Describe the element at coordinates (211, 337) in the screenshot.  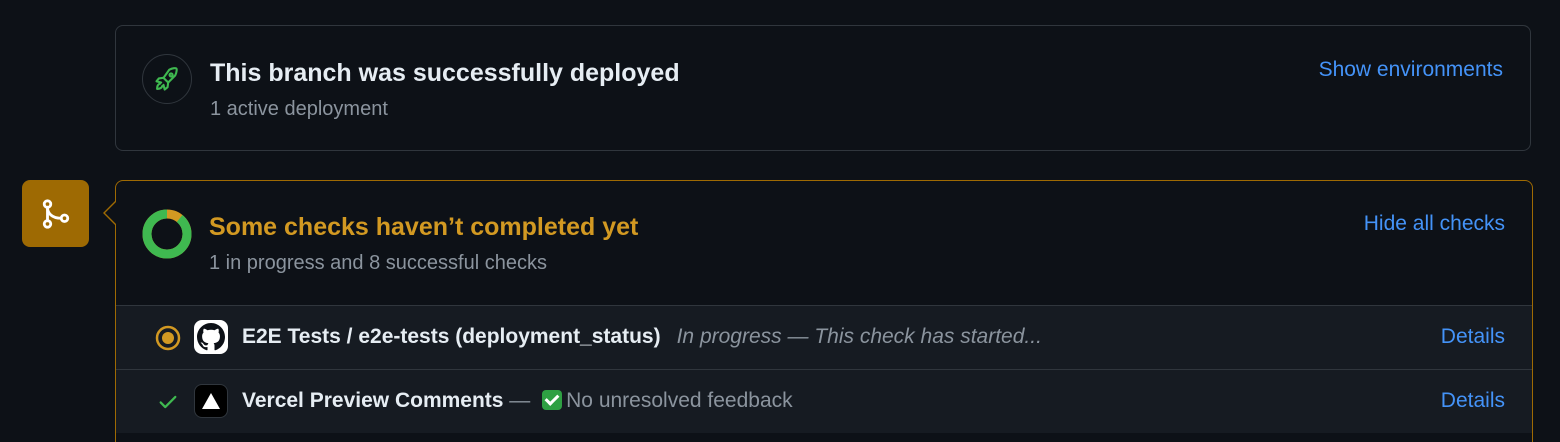
I see `github-icon` at that location.